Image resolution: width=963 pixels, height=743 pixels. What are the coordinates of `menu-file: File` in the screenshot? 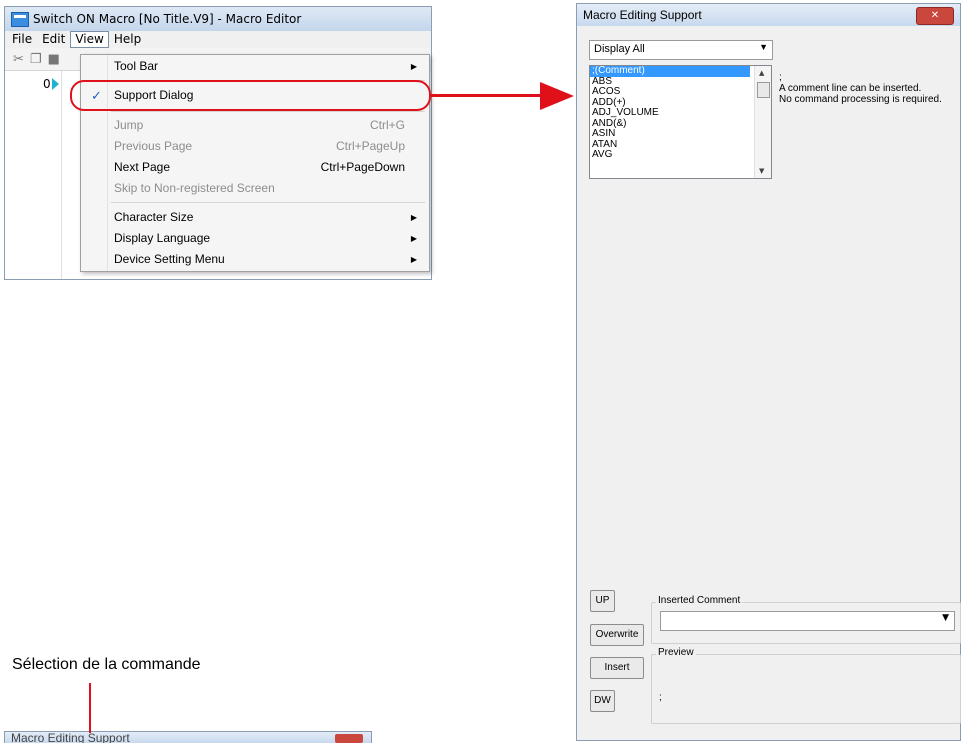 It's located at (22, 39).